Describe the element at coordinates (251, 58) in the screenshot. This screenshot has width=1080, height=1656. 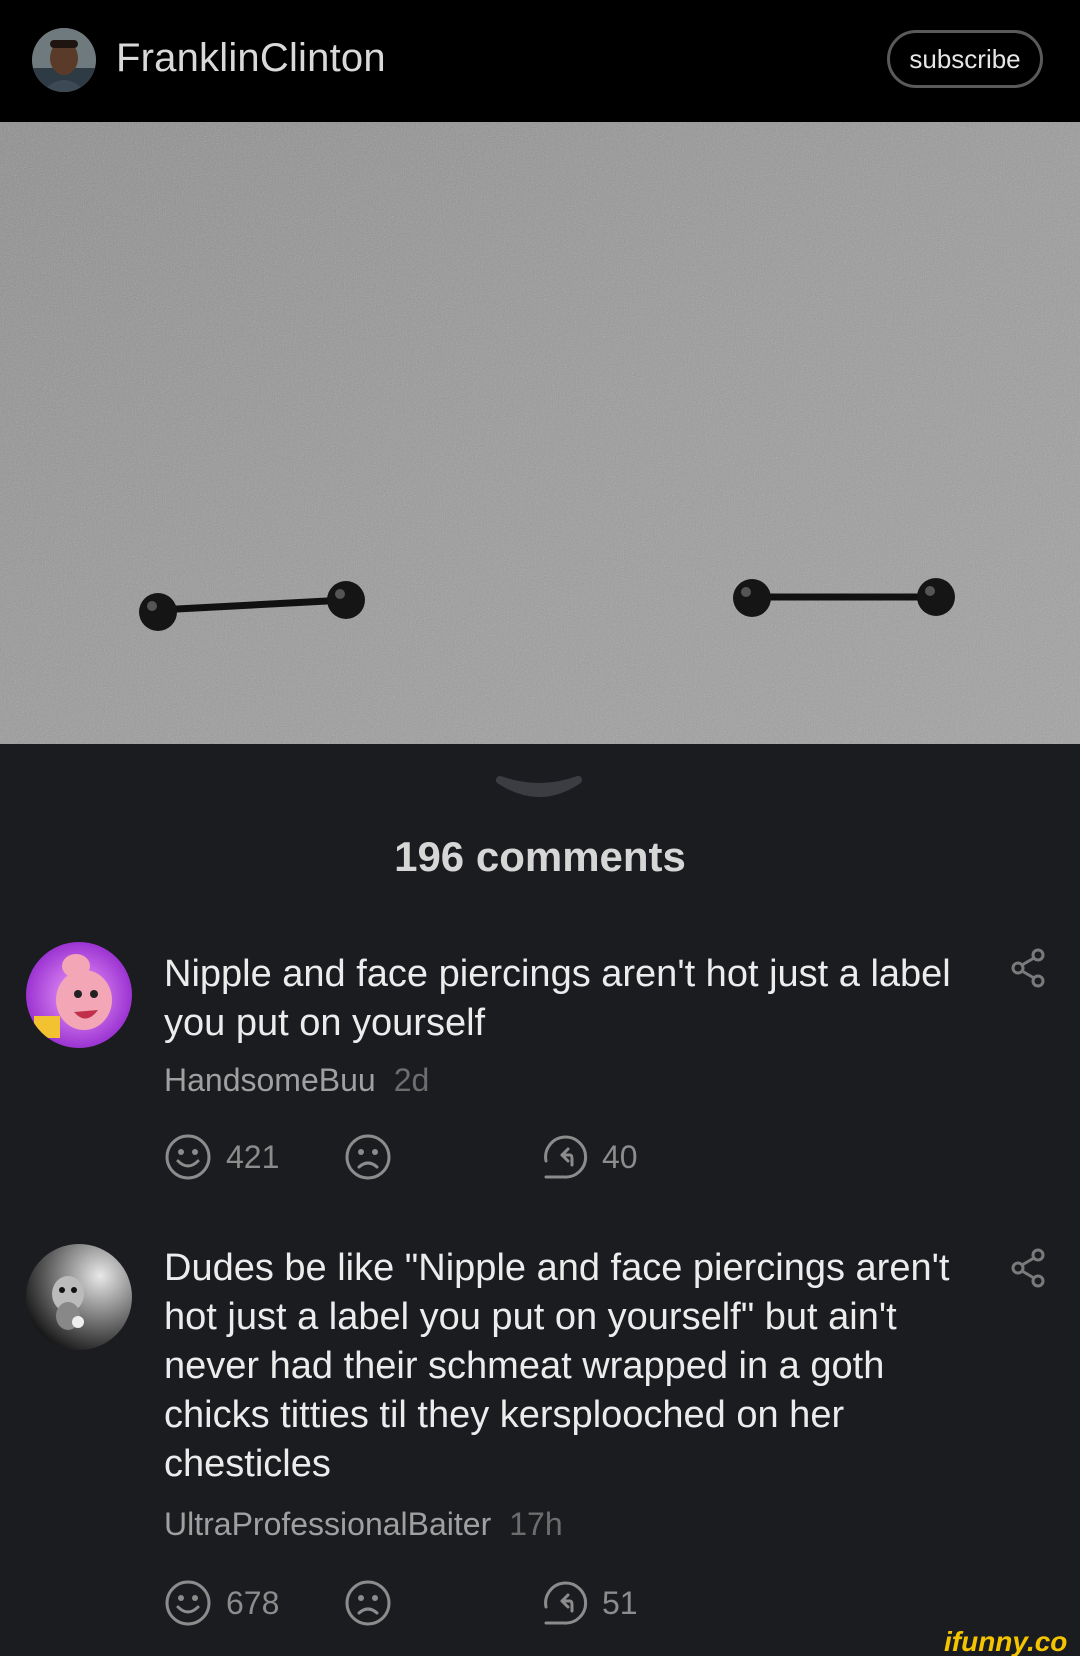
I see `author-username: FranklinClinton` at that location.